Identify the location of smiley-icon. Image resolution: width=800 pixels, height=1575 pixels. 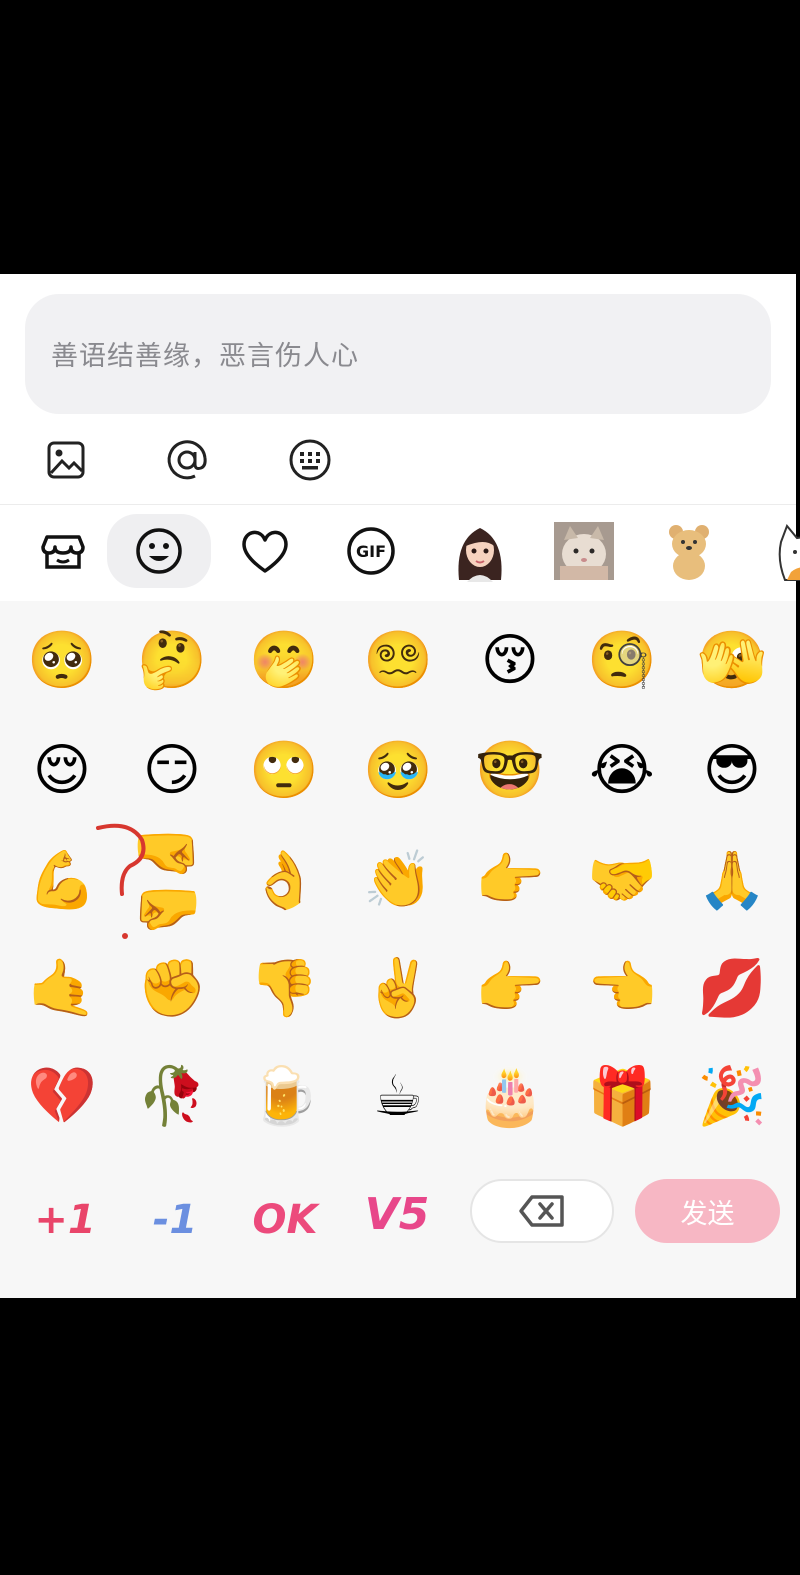
(159, 551).